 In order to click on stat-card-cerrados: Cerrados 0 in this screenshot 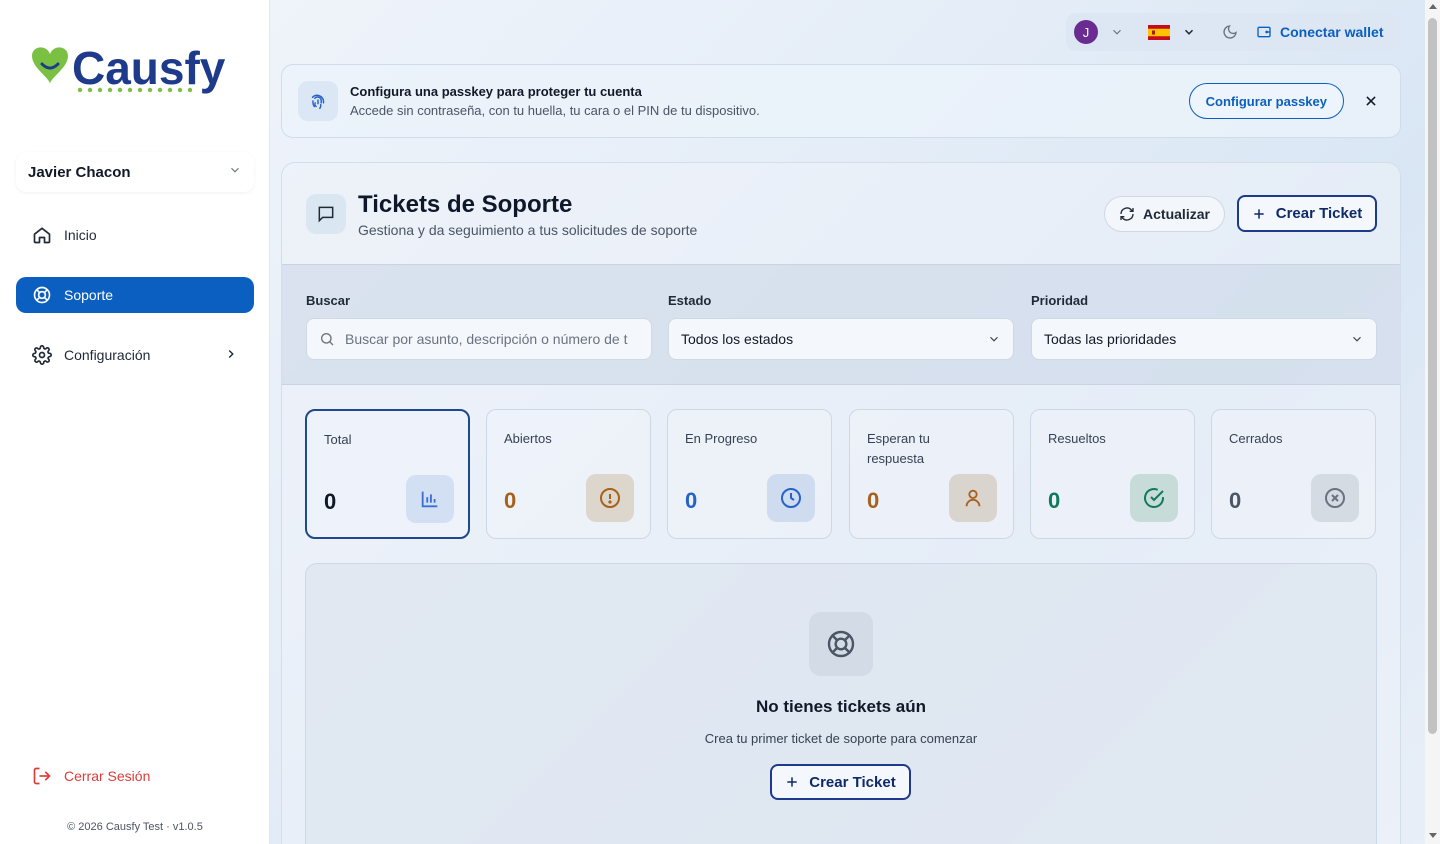, I will do `click(1293, 474)`.